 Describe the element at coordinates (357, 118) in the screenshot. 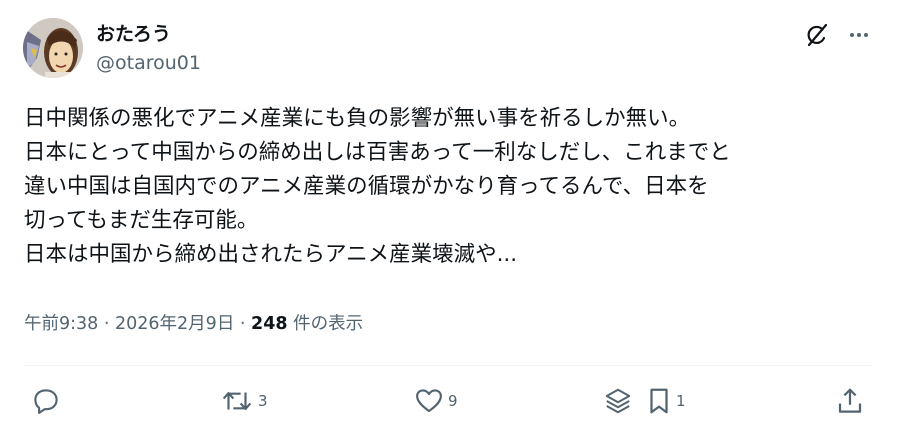

I see `post-text-line: 日中関係の悪化でアニメ産業にも負の影響が無い事を祈るしか無い。` at that location.